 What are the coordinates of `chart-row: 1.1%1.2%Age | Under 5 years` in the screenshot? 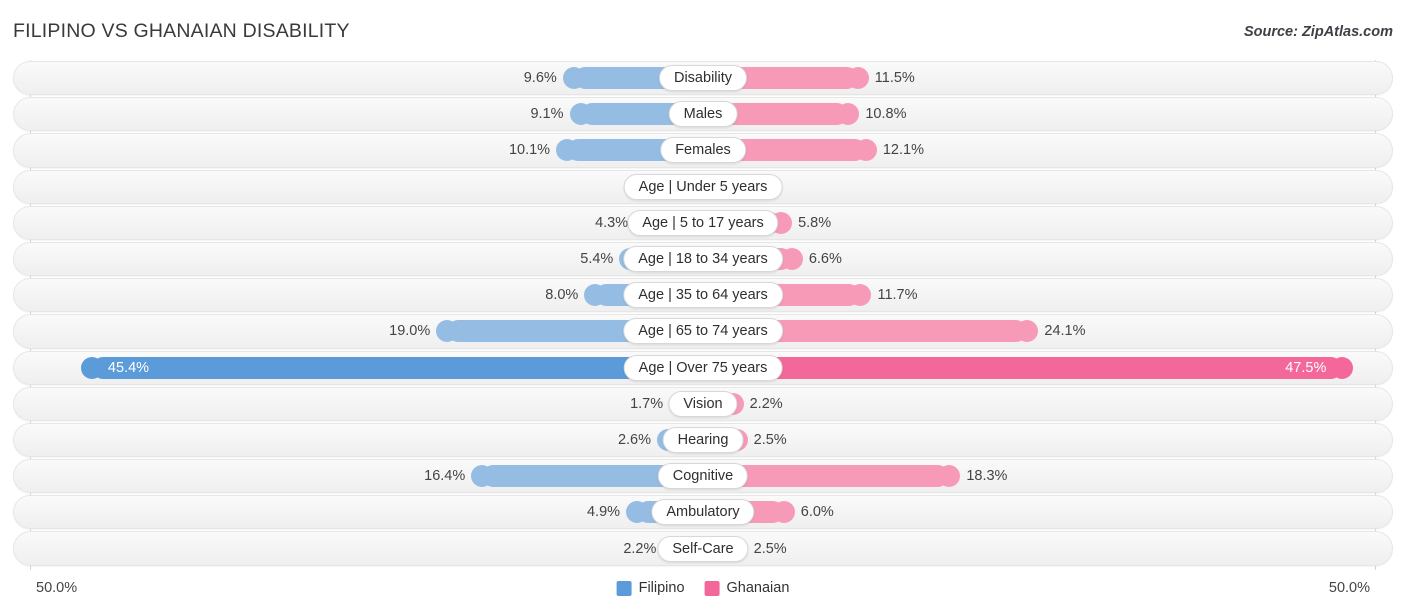 It's located at (703, 187).